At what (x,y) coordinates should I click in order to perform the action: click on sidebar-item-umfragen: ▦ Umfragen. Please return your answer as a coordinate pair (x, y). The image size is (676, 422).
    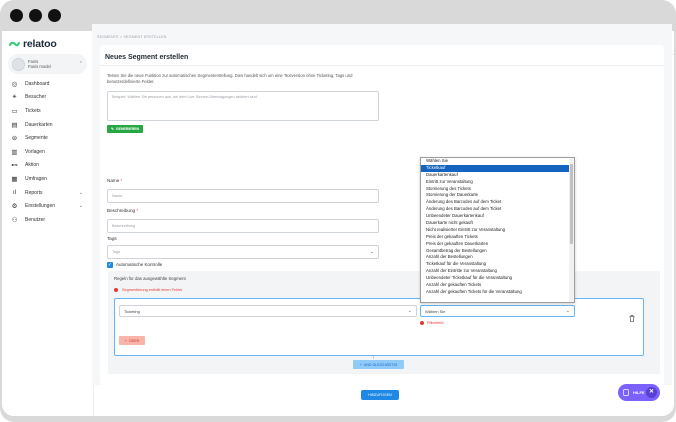
    Looking at the image, I should click on (51, 179).